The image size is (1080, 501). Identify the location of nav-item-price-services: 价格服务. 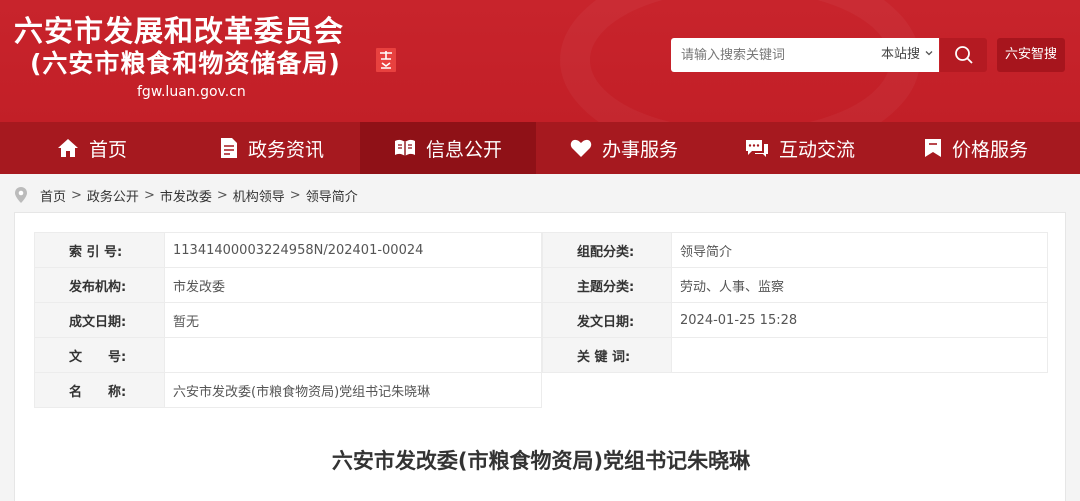
(976, 148).